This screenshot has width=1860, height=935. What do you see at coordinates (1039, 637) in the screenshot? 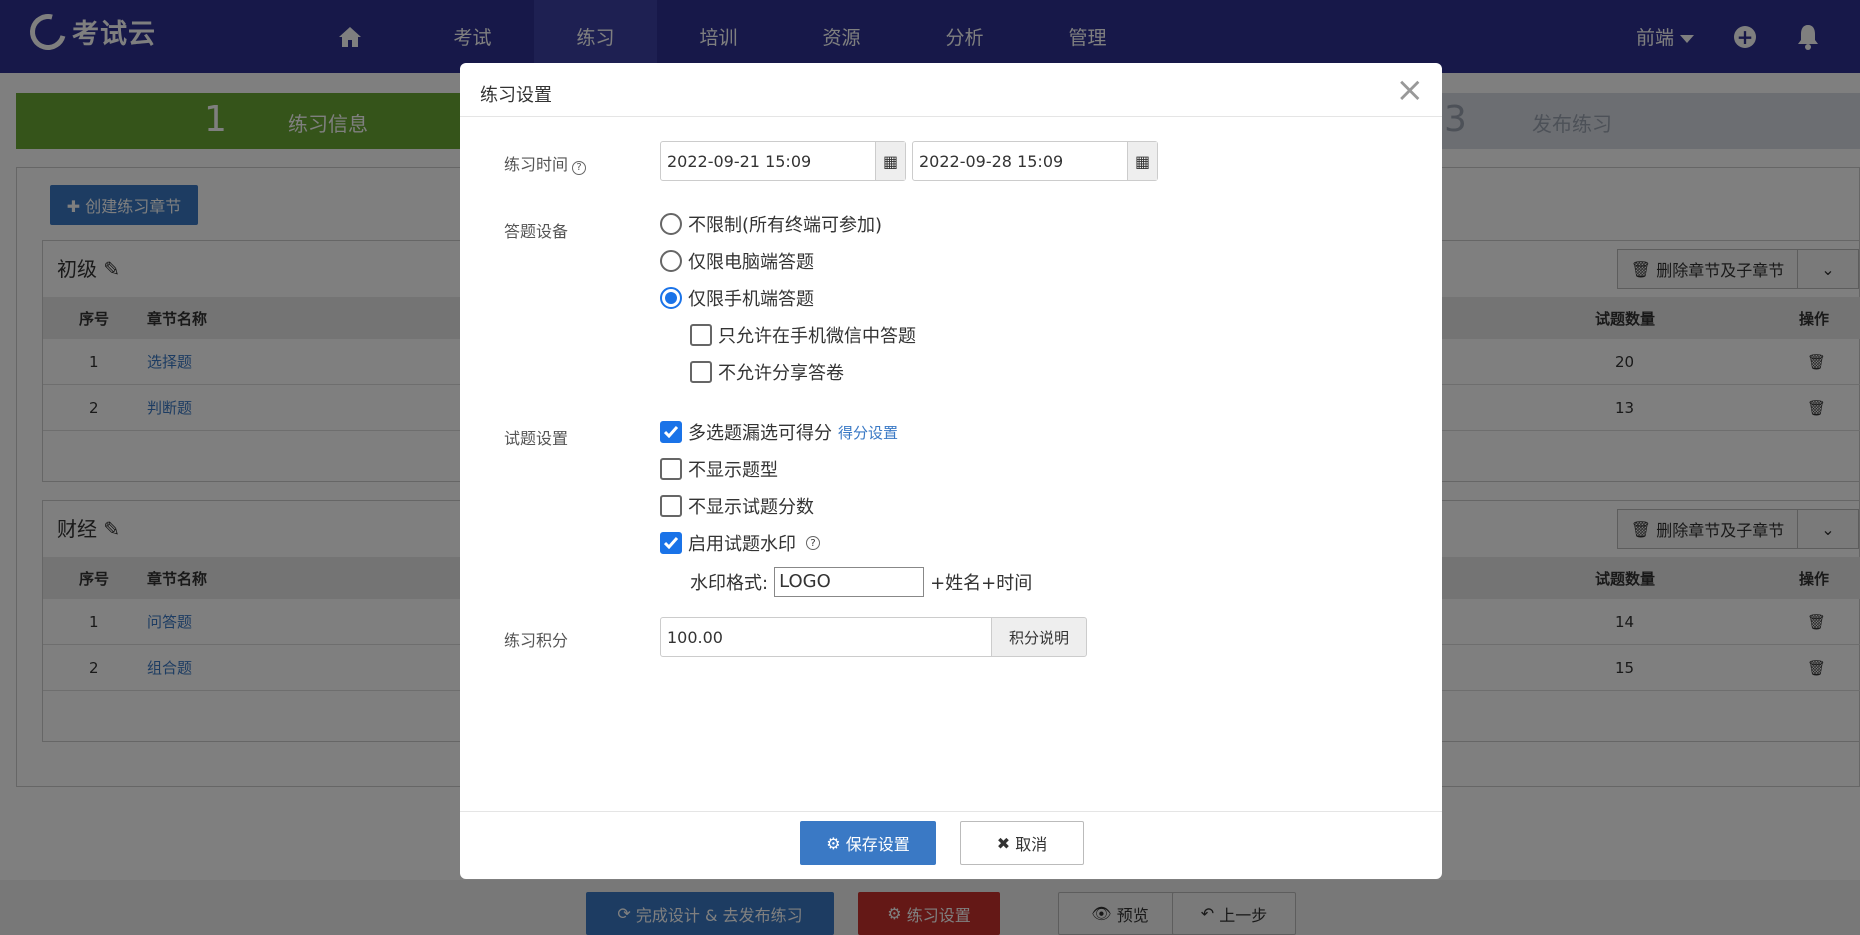
I see `points-help-button: 积分说明` at bounding box center [1039, 637].